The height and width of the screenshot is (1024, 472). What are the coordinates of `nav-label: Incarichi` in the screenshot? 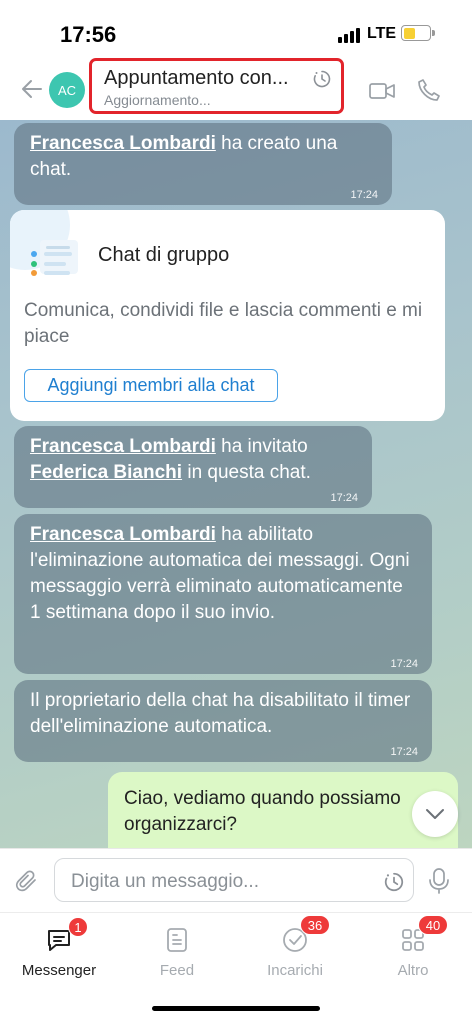 It's located at (295, 970).